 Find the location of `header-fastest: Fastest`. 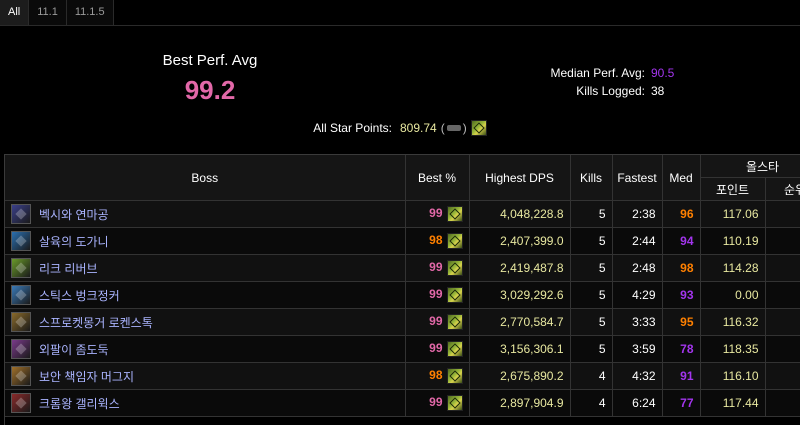

header-fastest: Fastest is located at coordinates (637, 178).